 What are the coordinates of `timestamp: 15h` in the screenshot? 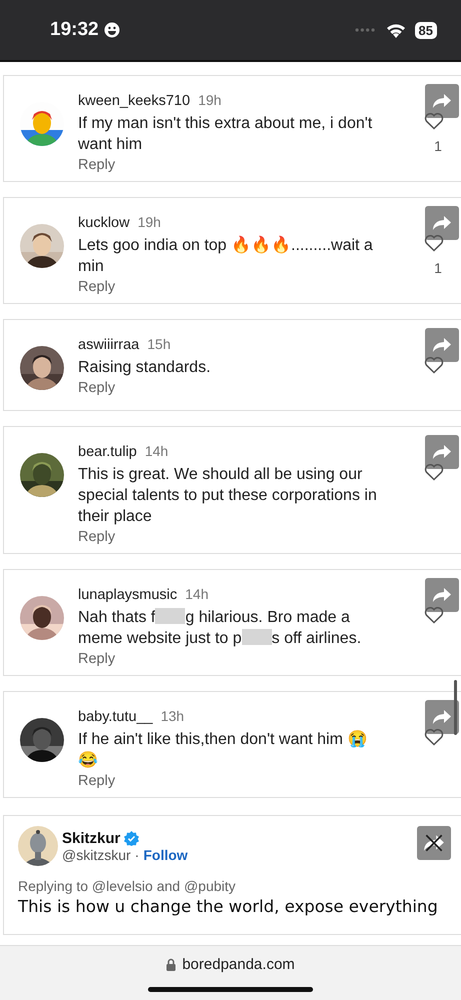 It's located at (159, 344).